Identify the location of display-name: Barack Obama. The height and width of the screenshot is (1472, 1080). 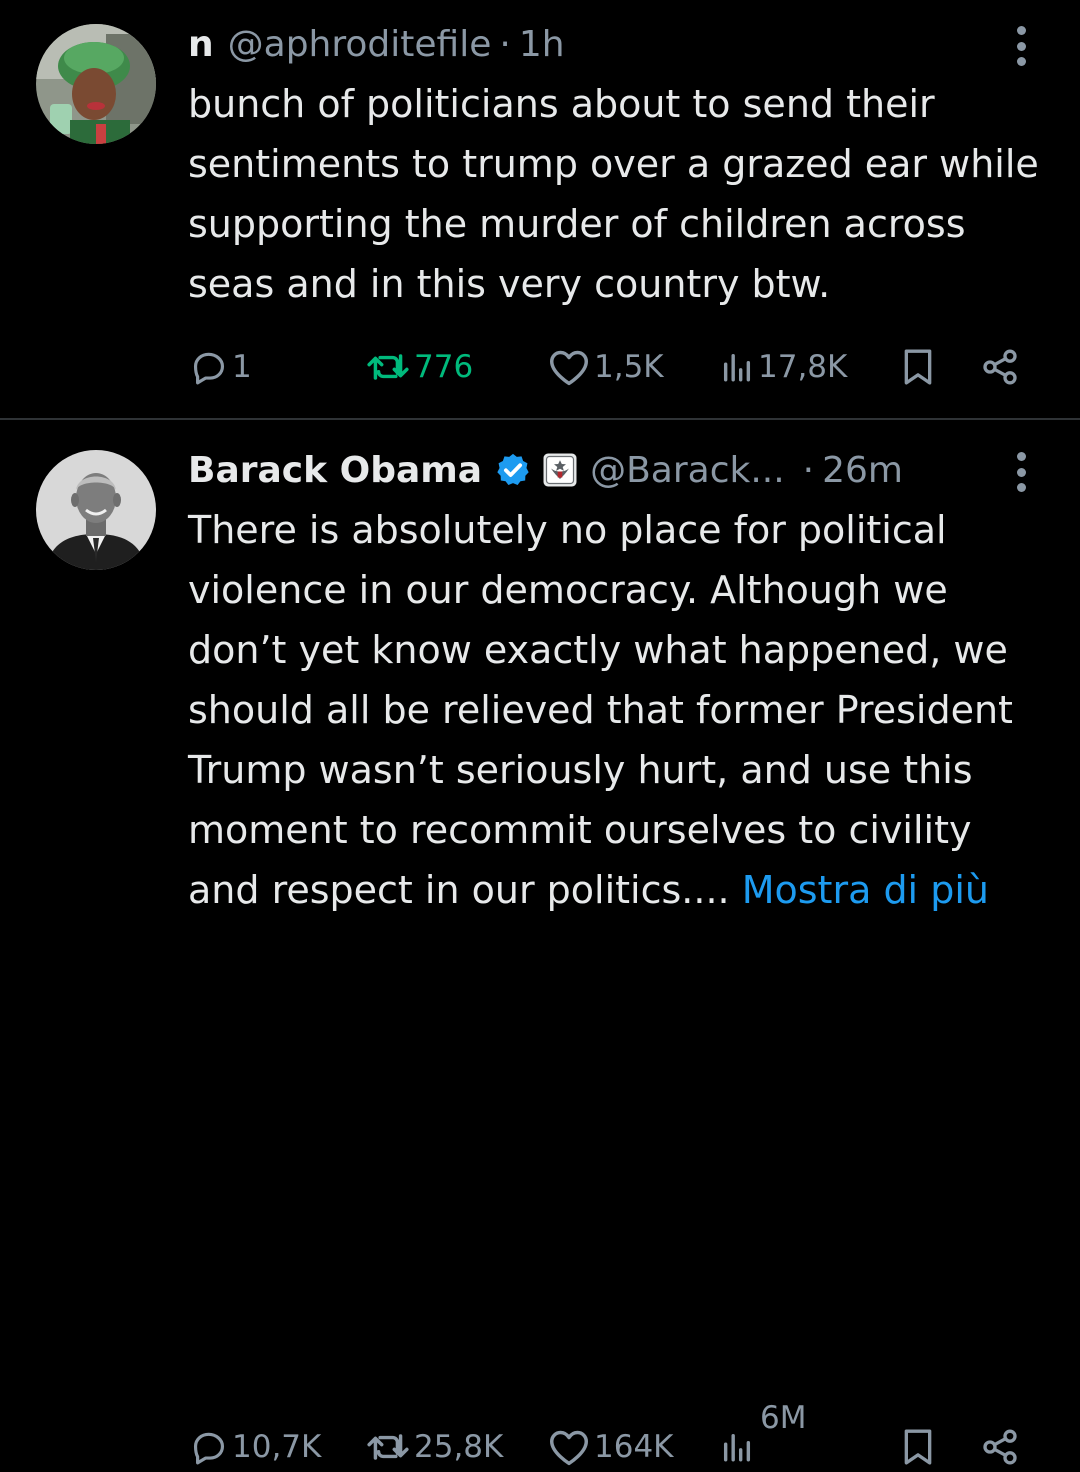
(335, 470).